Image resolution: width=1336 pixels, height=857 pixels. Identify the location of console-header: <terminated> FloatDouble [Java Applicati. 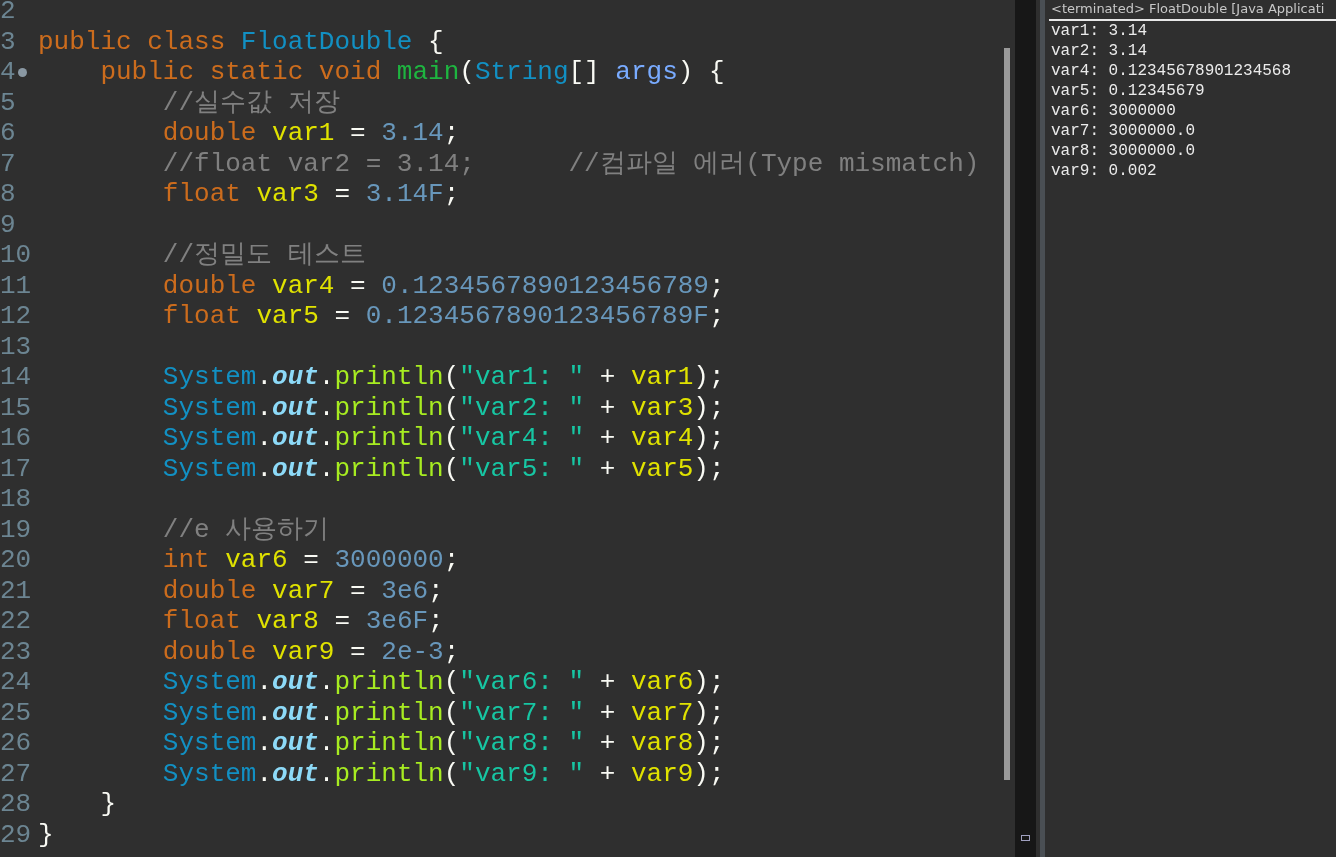
(1192, 10).